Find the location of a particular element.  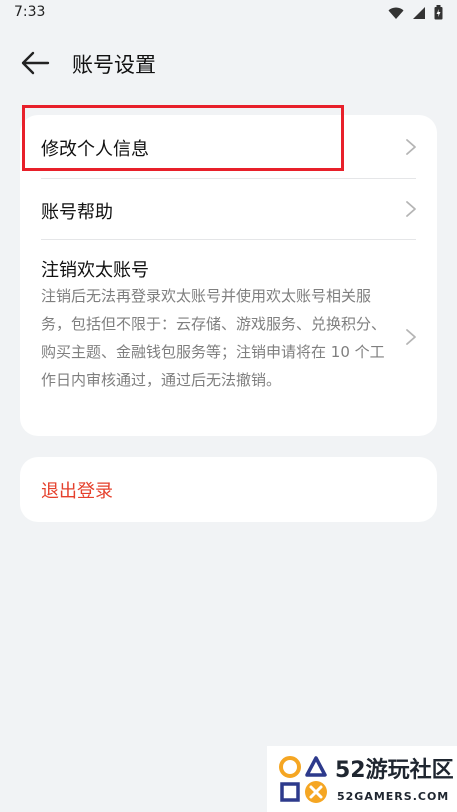

wifi-icon is located at coordinates (396, 13).